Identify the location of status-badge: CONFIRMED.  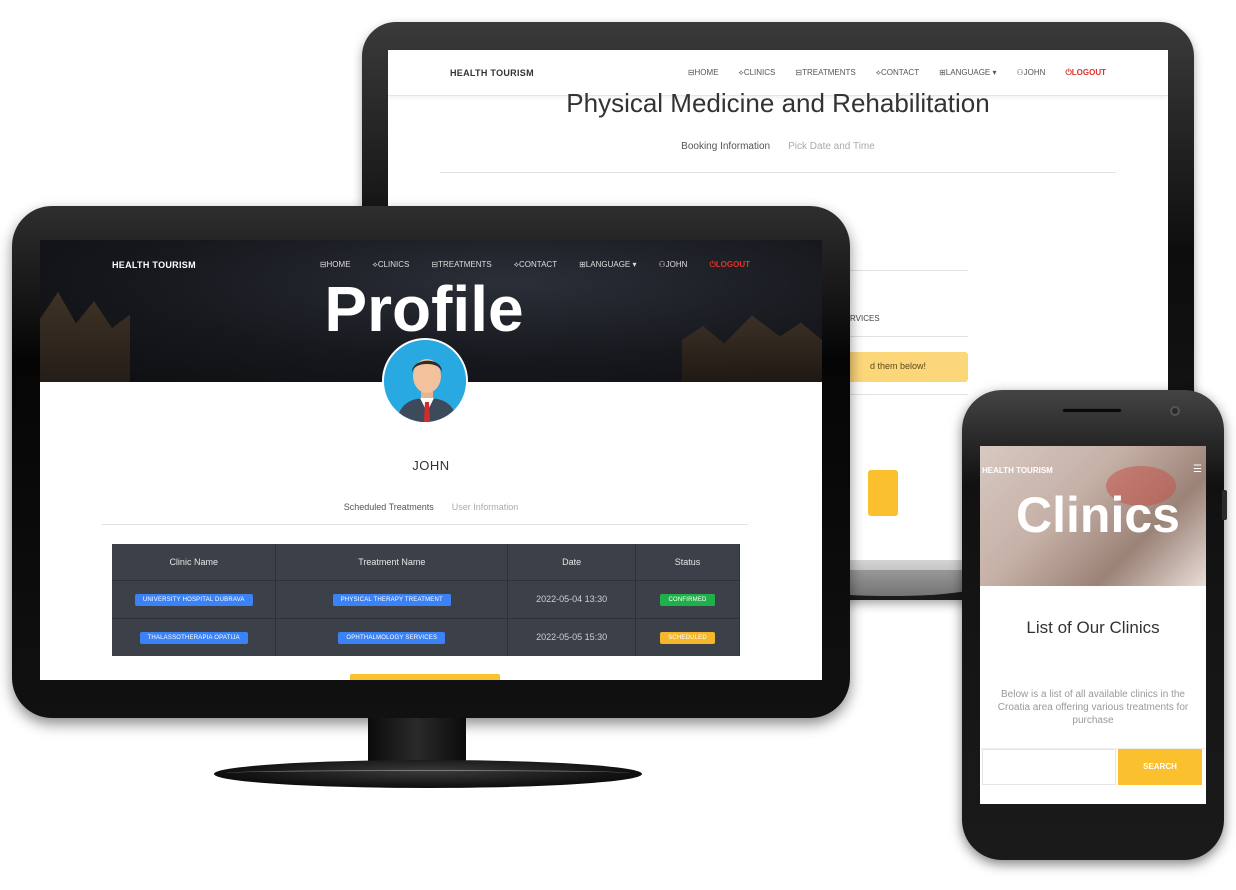
(687, 599).